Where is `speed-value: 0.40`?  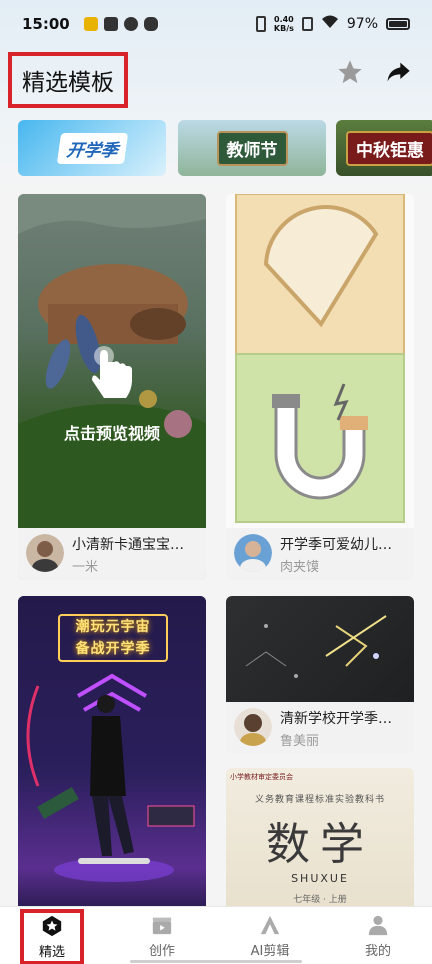
speed-value: 0.40 is located at coordinates (284, 19).